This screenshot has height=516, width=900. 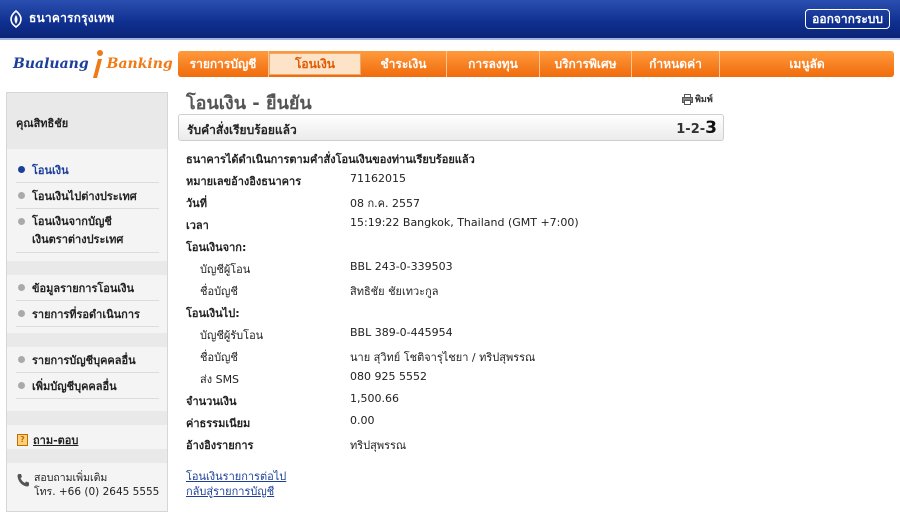 What do you see at coordinates (362, 420) in the screenshot?
I see `fee-value: 0.00` at bounding box center [362, 420].